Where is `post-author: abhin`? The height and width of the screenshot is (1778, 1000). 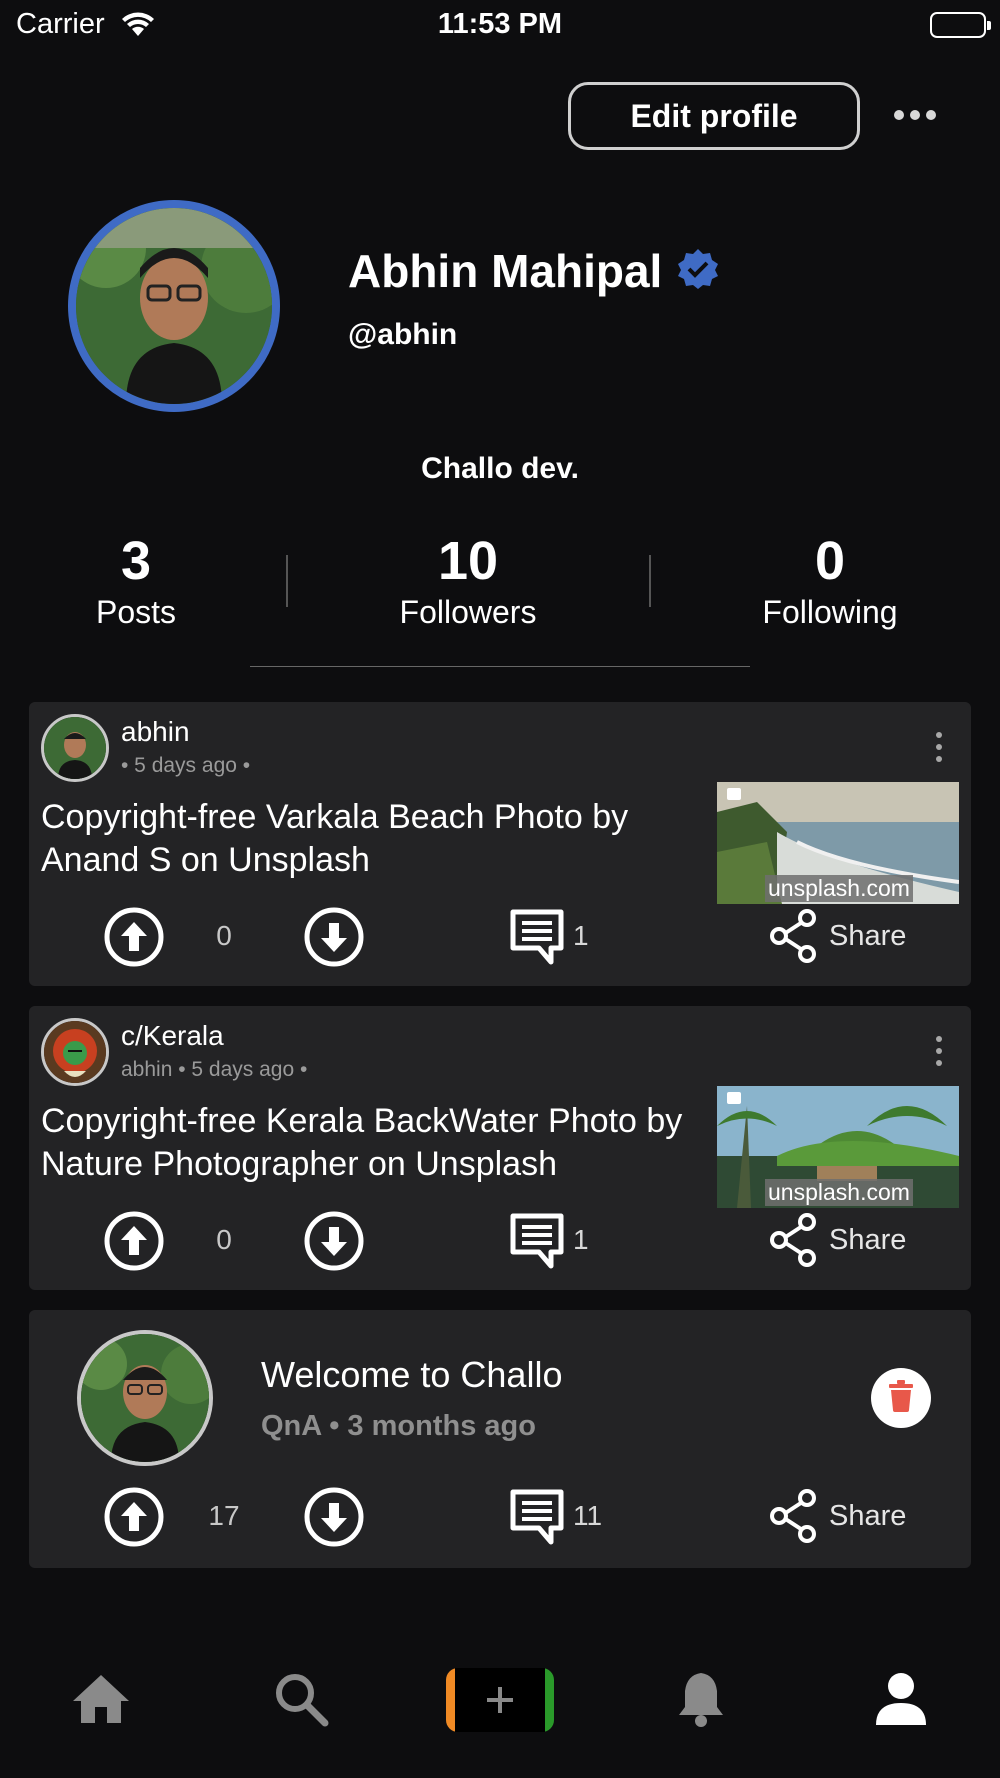
post-author: abhin is located at coordinates (155, 732).